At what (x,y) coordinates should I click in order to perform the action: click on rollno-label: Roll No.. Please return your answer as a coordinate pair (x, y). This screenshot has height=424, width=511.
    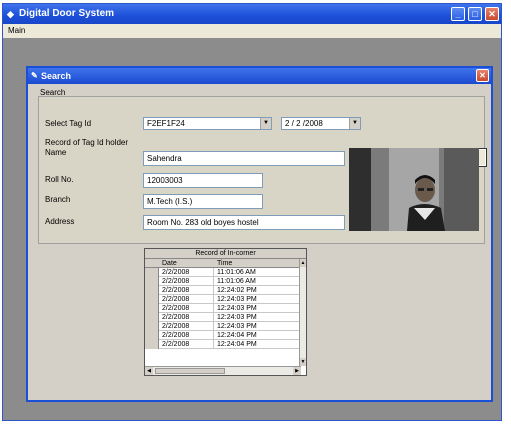
    Looking at the image, I should click on (59, 179).